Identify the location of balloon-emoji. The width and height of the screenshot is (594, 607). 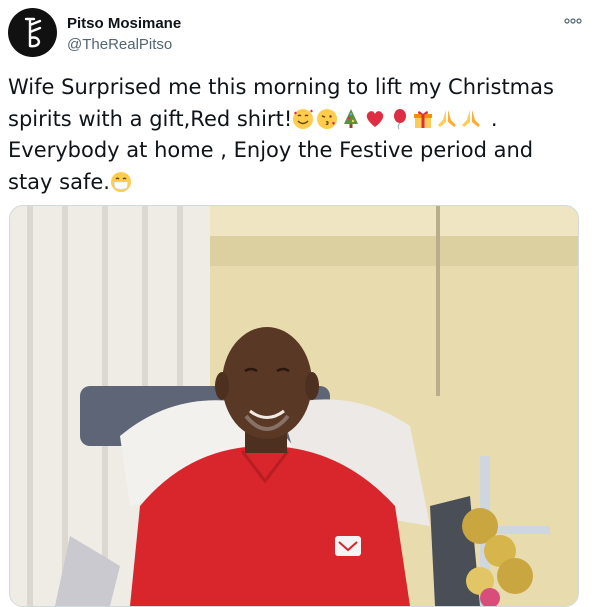
(399, 119).